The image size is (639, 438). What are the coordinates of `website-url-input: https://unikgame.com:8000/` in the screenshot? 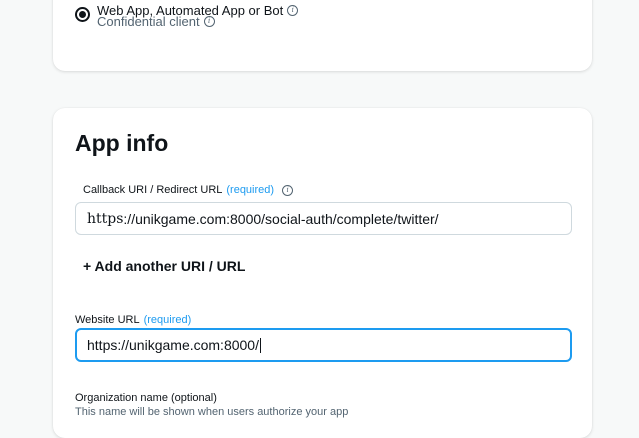 It's located at (323, 345).